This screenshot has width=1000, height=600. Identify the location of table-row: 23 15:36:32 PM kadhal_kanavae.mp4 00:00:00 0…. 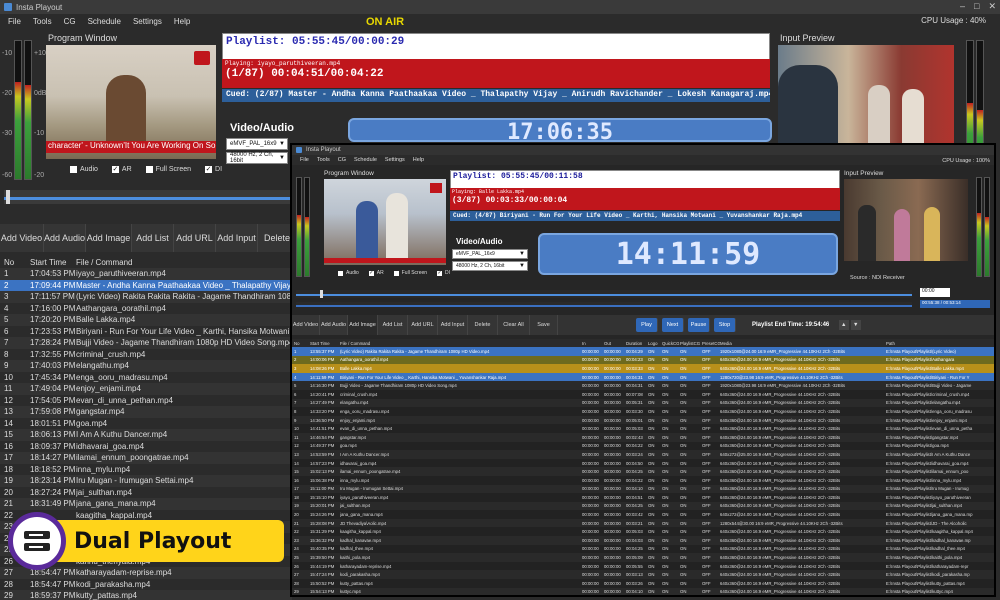
(643, 540).